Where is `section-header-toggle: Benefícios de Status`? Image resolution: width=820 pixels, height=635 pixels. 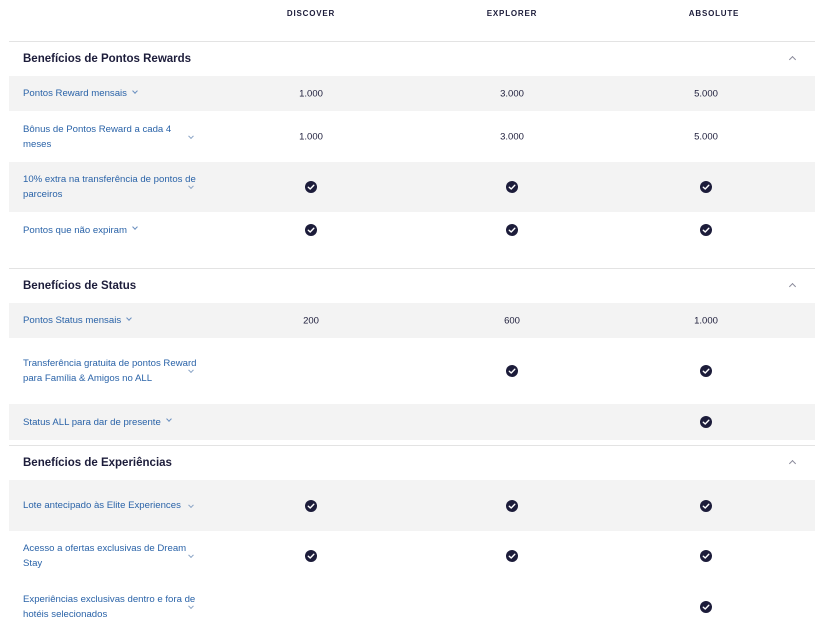
section-header-toggle: Benefícios de Status is located at coordinates (412, 286).